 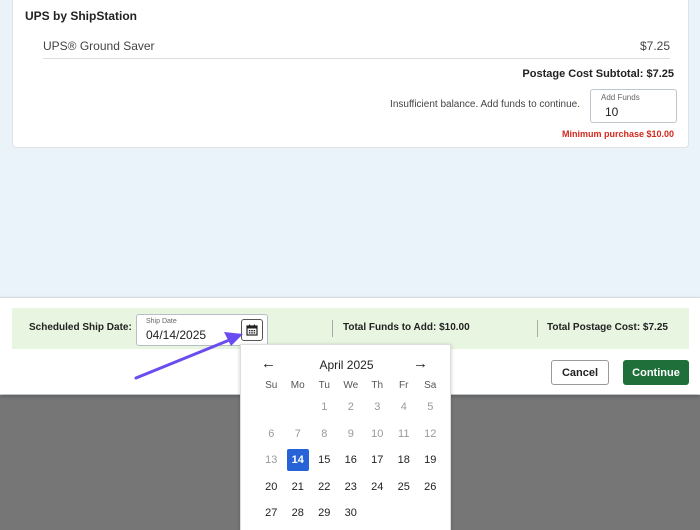 I want to click on calendar-day: 3, so click(x=377, y=407).